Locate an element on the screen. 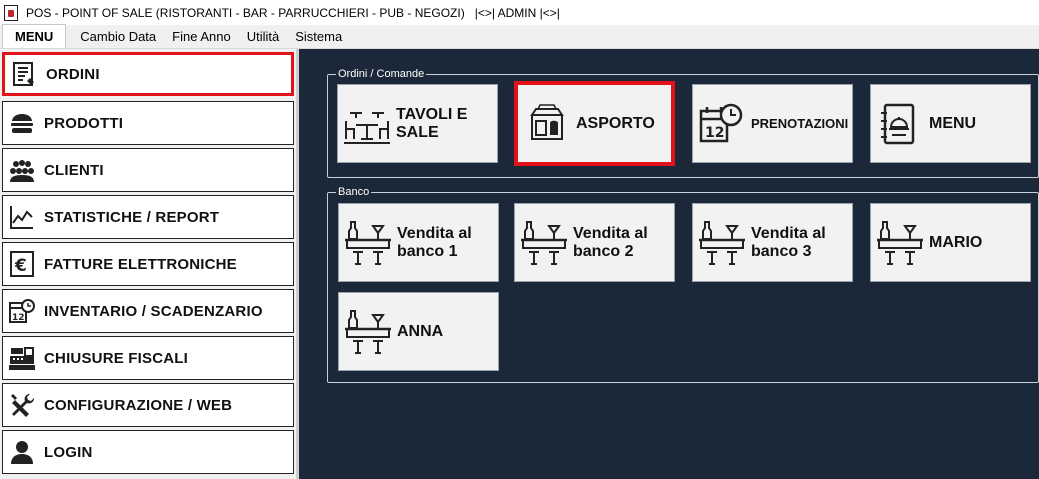 The height and width of the screenshot is (479, 1039). tile-label: ANNA is located at coordinates (420, 331).